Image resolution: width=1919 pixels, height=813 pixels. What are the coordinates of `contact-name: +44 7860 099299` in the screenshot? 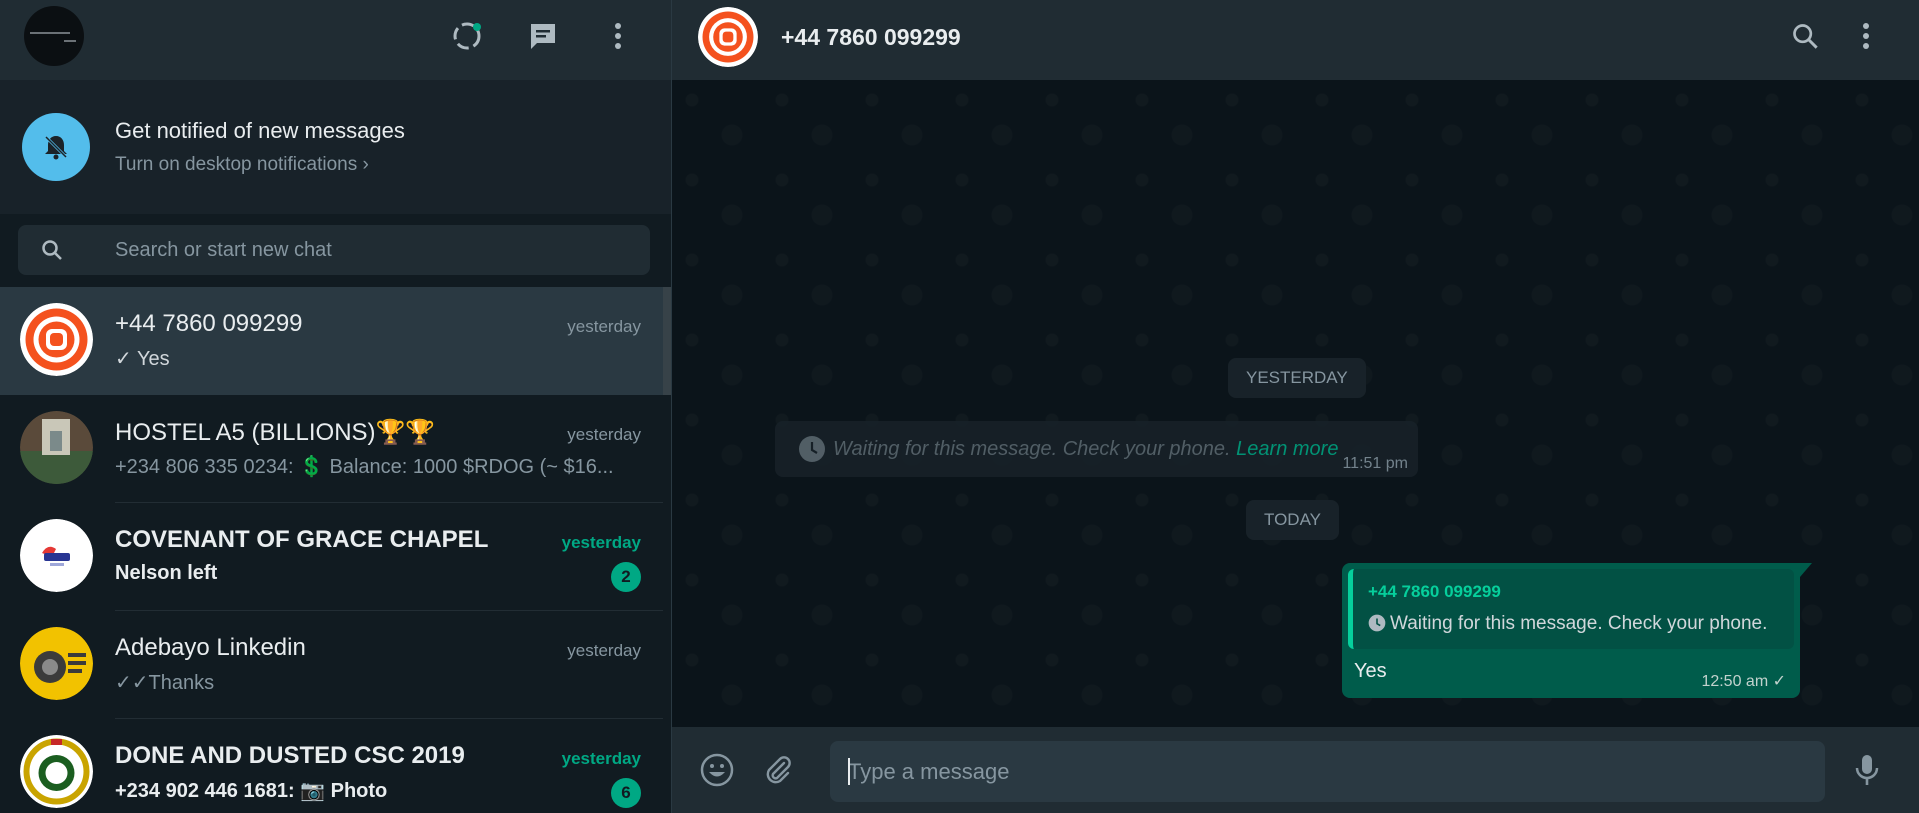 It's located at (871, 37).